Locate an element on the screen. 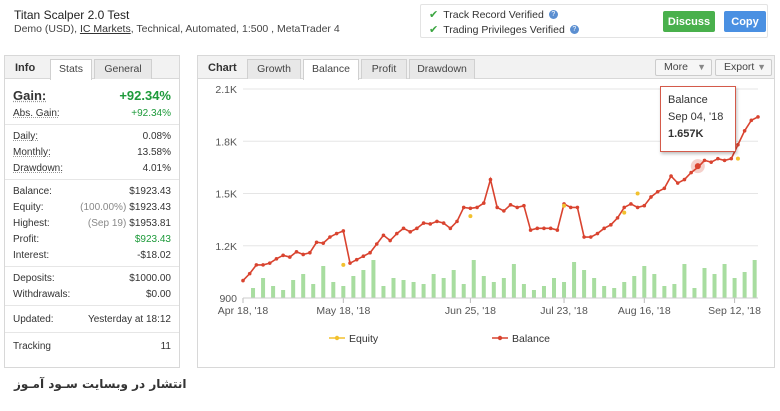 This screenshot has height=411, width=780. more-label: More is located at coordinates (676, 67).